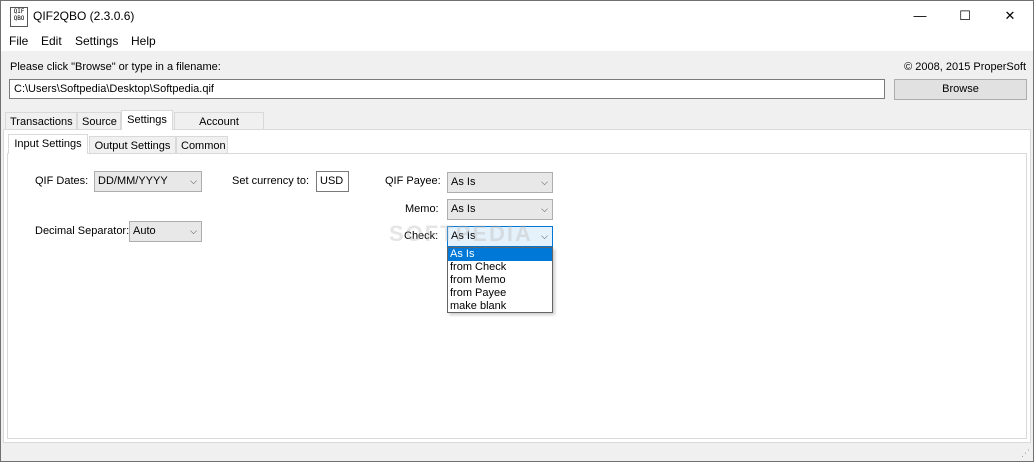  Describe the element at coordinates (19, 17) in the screenshot. I see `app-logo-icon: QIF QBO` at that location.